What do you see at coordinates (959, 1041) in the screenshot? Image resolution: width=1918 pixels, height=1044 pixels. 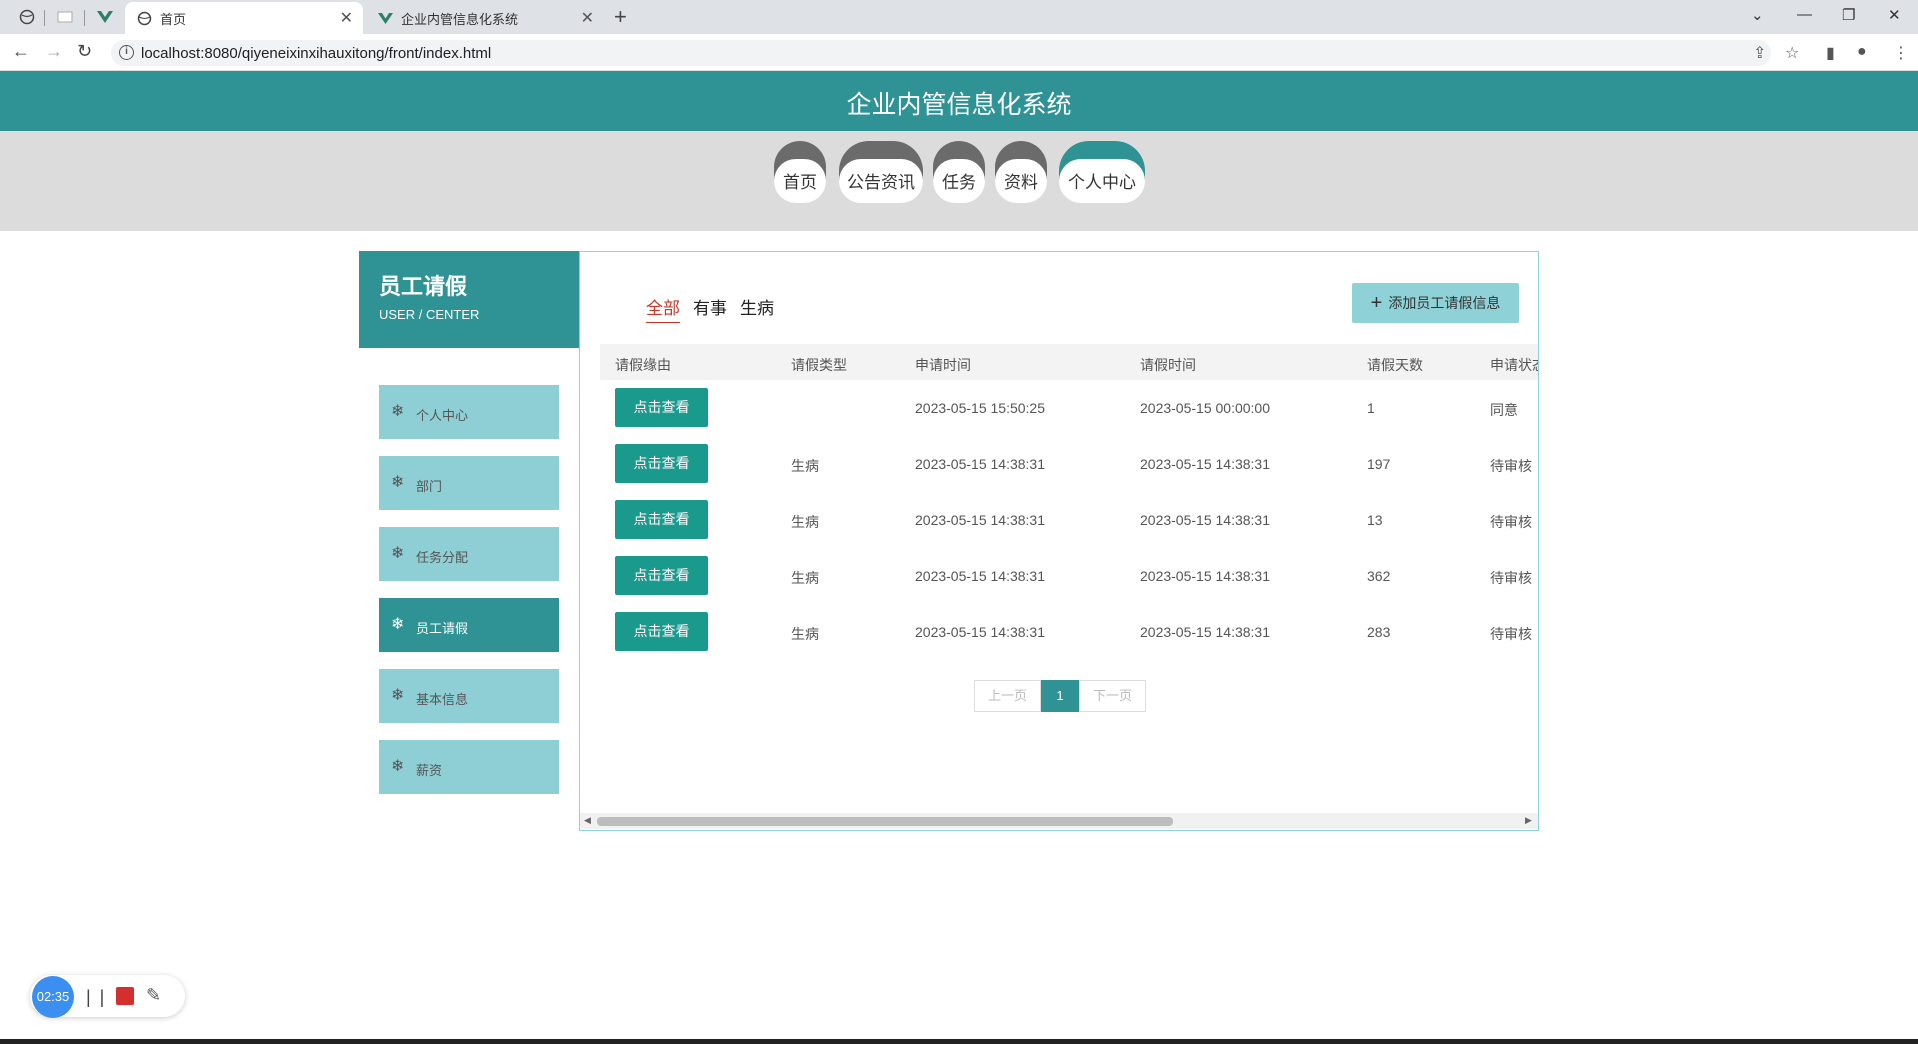 I see `taskbar-edge` at bounding box center [959, 1041].